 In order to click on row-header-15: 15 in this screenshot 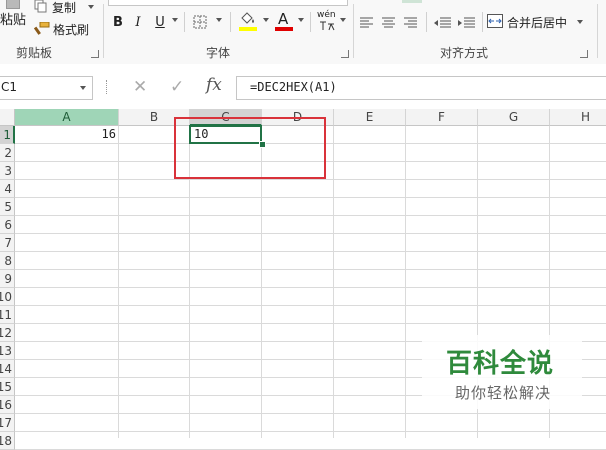, I will do `click(7, 387)`.